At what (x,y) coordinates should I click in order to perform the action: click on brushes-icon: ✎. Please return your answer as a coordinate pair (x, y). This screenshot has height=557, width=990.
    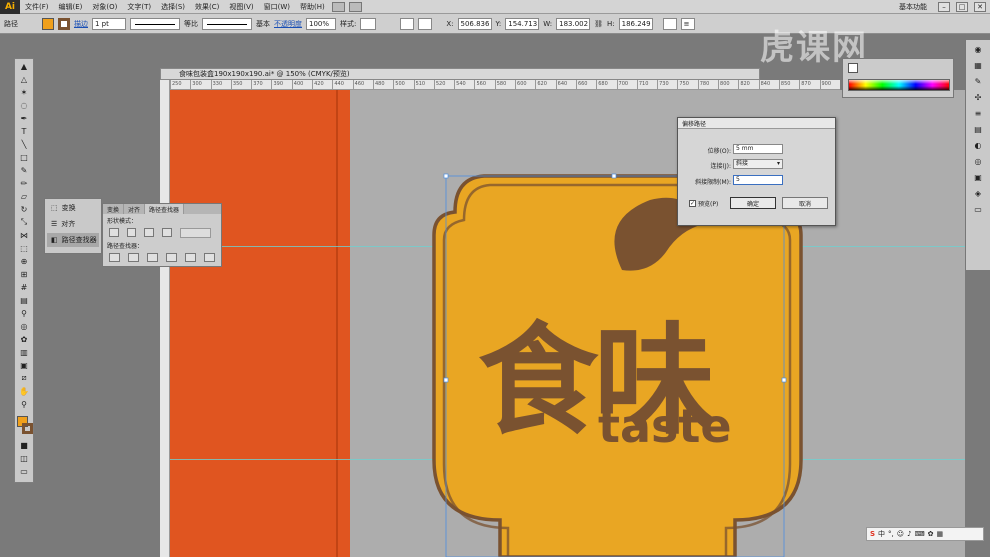
    Looking at the image, I should click on (978, 82).